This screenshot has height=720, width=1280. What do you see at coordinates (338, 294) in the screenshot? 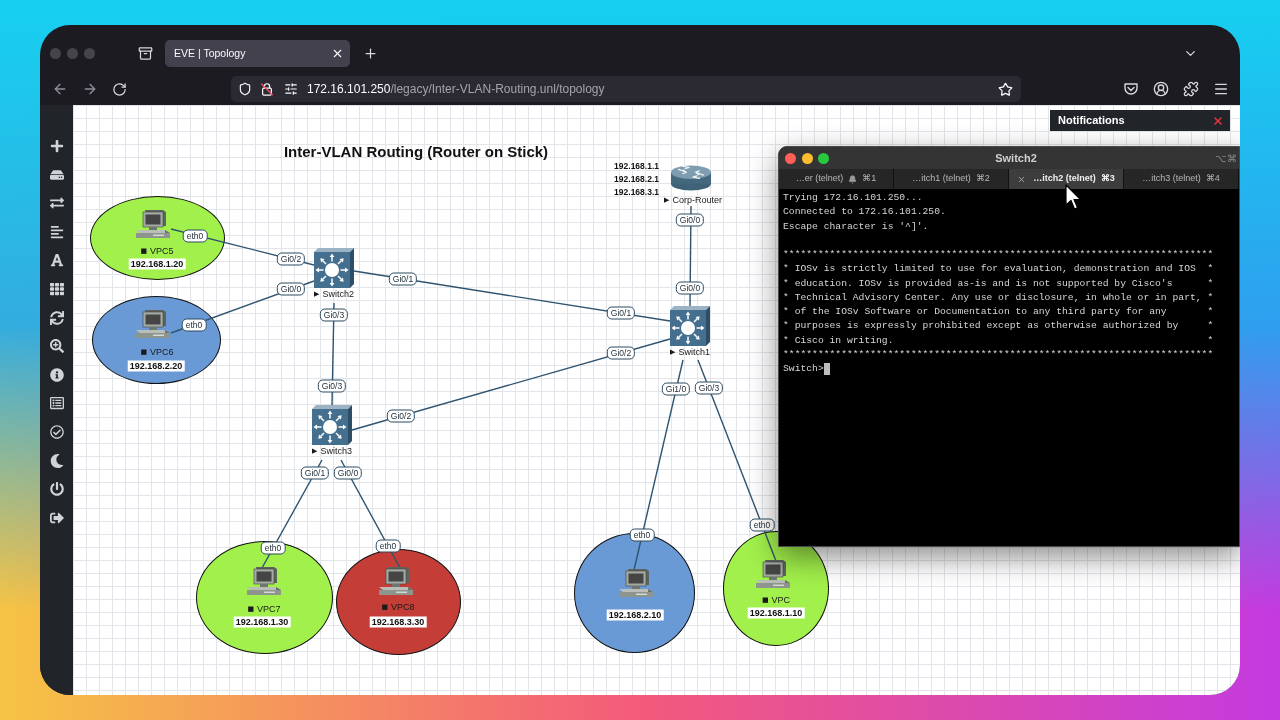
I see `node-name: Switch2` at bounding box center [338, 294].